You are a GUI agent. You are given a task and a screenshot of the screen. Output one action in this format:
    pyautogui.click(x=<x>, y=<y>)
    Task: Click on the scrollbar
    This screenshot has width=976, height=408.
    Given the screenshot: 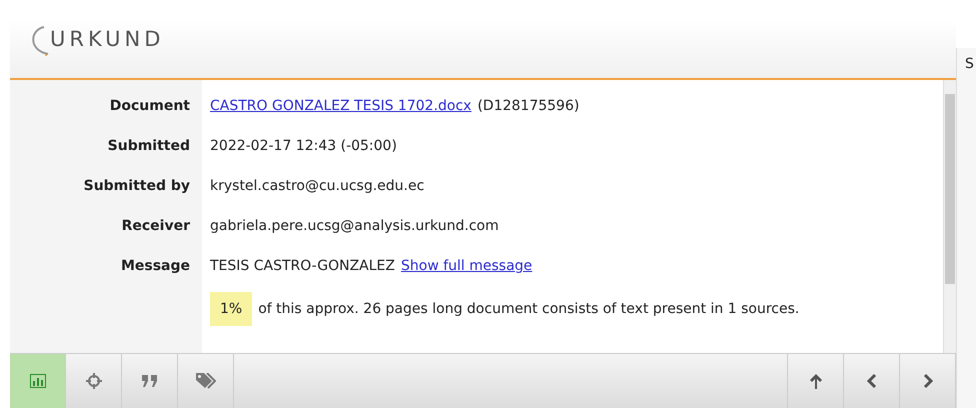 What is the action you would take?
    pyautogui.click(x=949, y=216)
    